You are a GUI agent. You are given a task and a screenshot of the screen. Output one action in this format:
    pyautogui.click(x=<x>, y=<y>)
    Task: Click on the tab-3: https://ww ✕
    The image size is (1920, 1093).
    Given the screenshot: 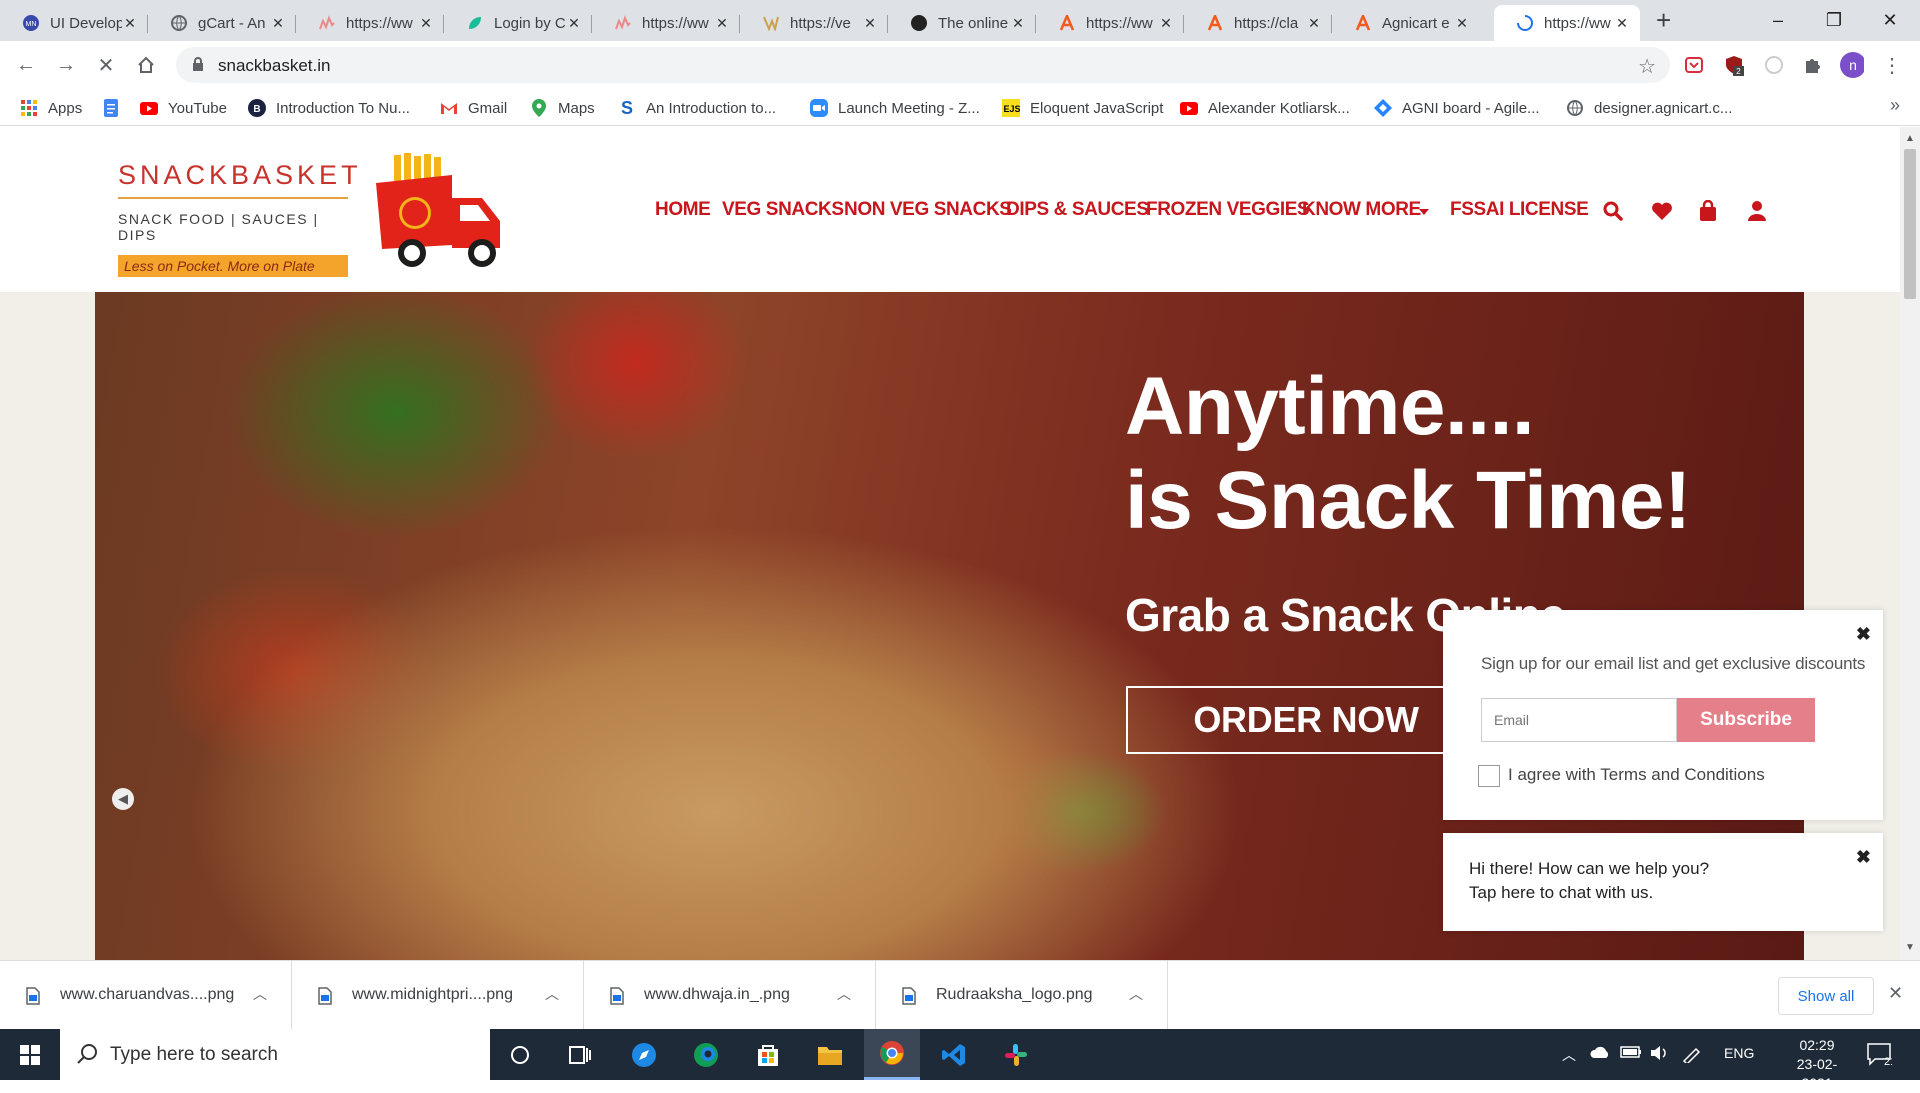 What is the action you would take?
    pyautogui.click(x=370, y=23)
    